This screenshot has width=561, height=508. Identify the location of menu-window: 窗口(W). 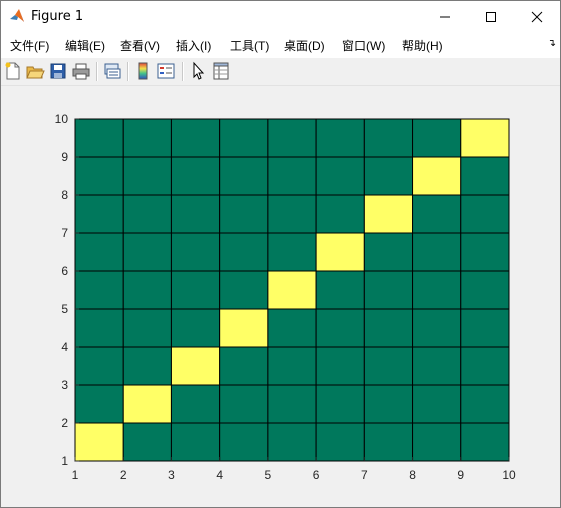
(363, 45).